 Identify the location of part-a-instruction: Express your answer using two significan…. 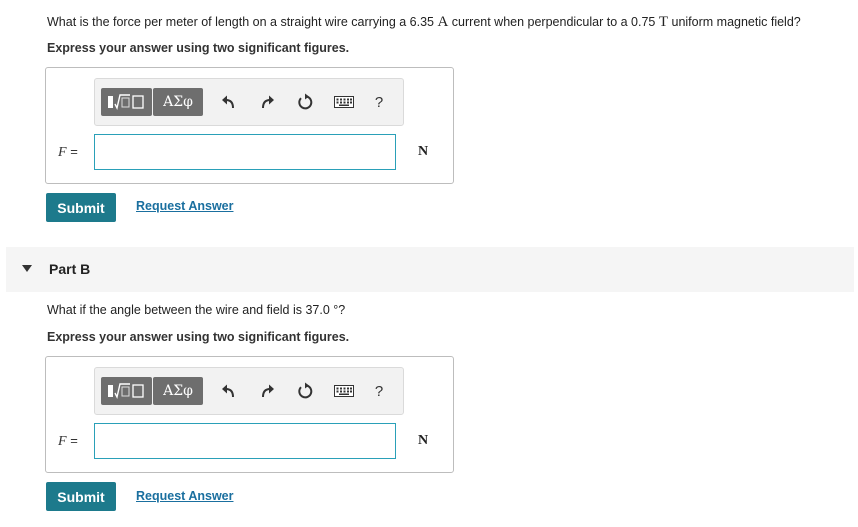
(198, 48).